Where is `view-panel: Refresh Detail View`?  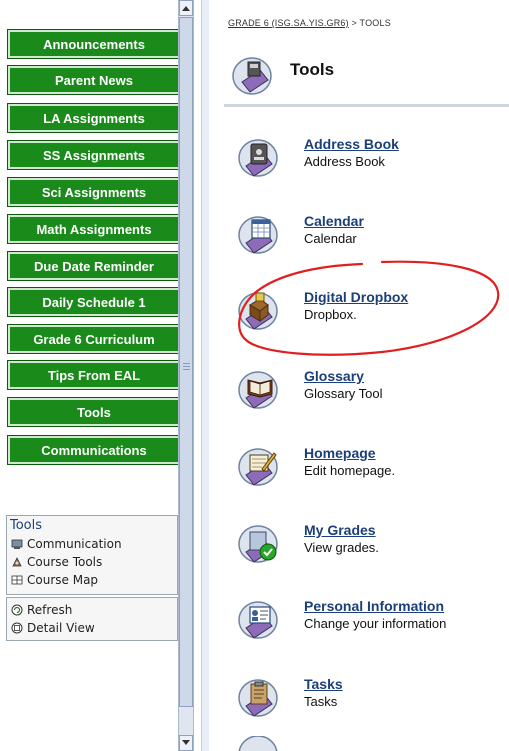
view-panel: Refresh Detail View is located at coordinates (92, 619).